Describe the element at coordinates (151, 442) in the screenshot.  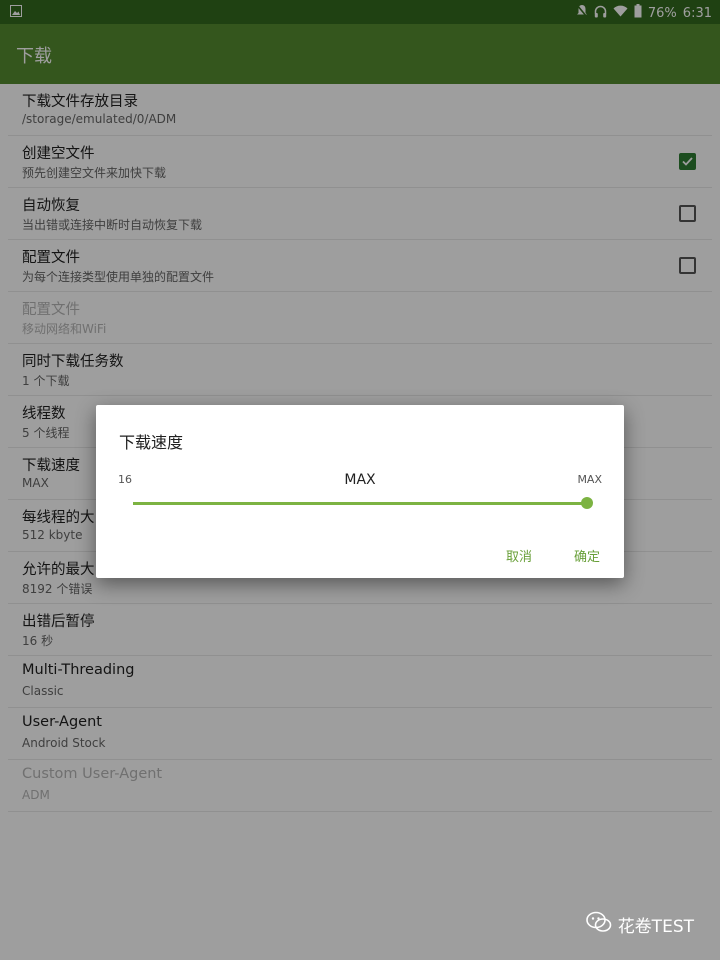
I see `dialog-title: 下载速度` at that location.